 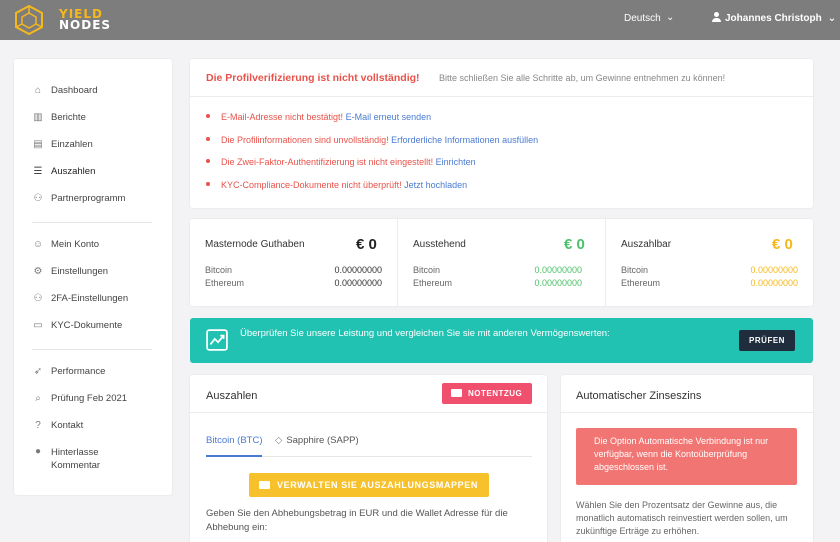 I want to click on sidebar-item-2fa-einstellungen: ⚇ 2FA-Einstellungen, so click(x=80, y=299).